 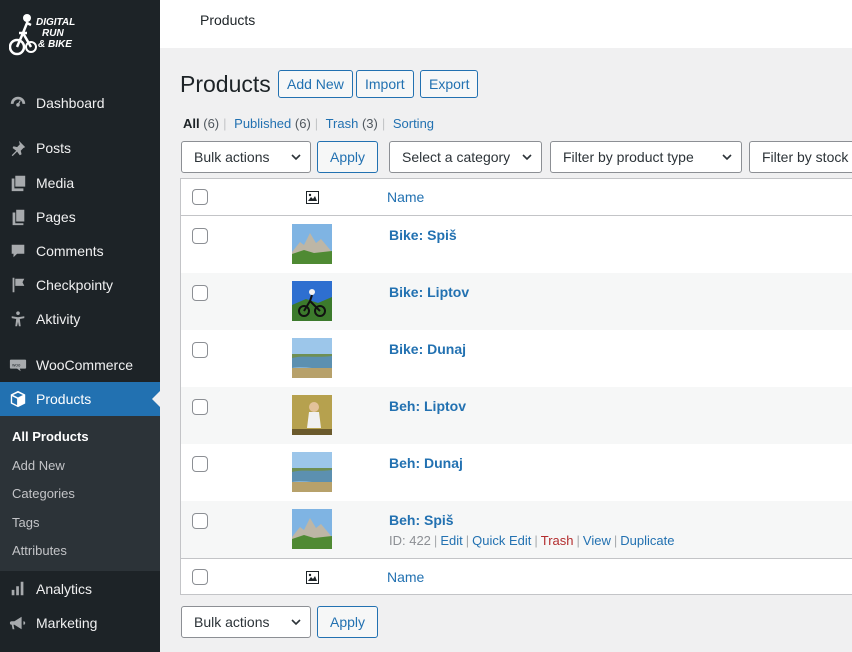 I want to click on import-button: Import, so click(x=385, y=84).